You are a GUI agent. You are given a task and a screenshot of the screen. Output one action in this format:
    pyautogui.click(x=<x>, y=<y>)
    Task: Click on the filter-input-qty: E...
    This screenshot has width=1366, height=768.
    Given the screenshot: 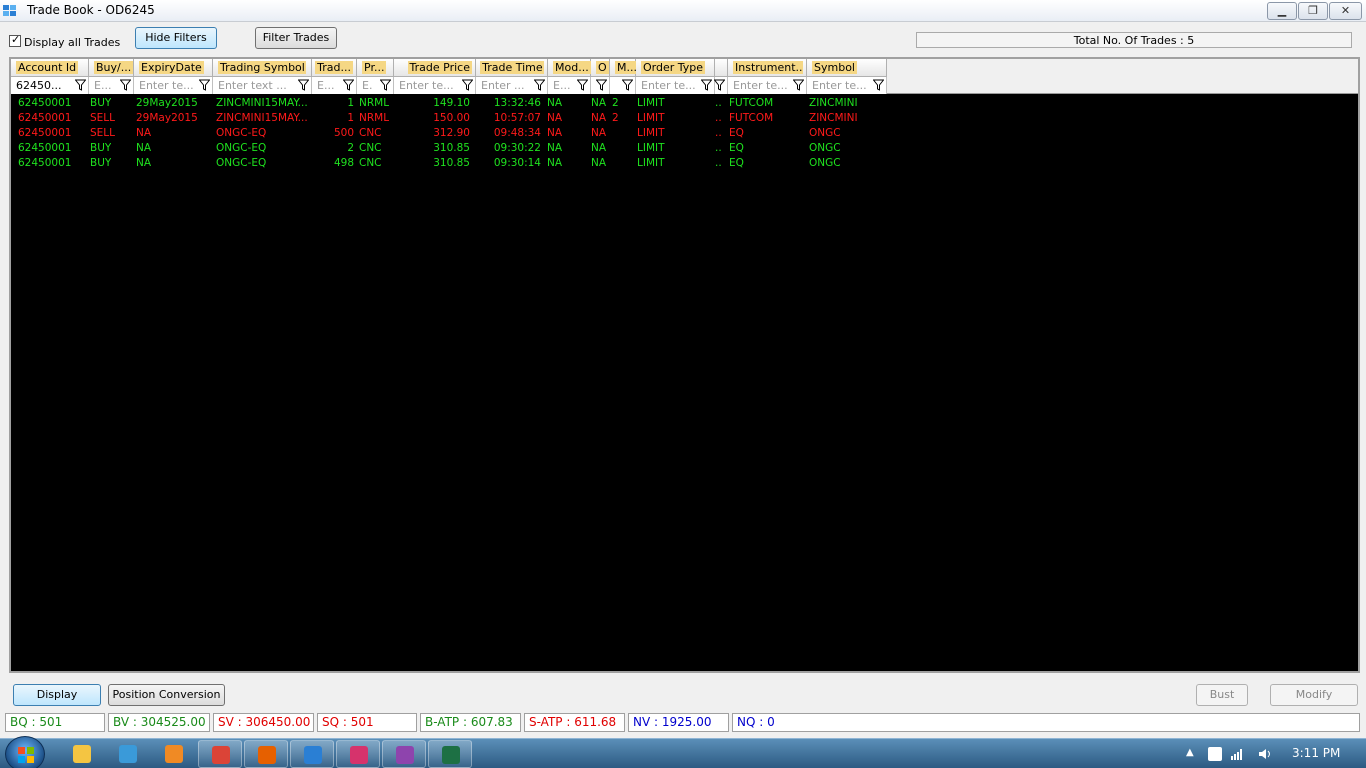 What is the action you would take?
    pyautogui.click(x=325, y=85)
    